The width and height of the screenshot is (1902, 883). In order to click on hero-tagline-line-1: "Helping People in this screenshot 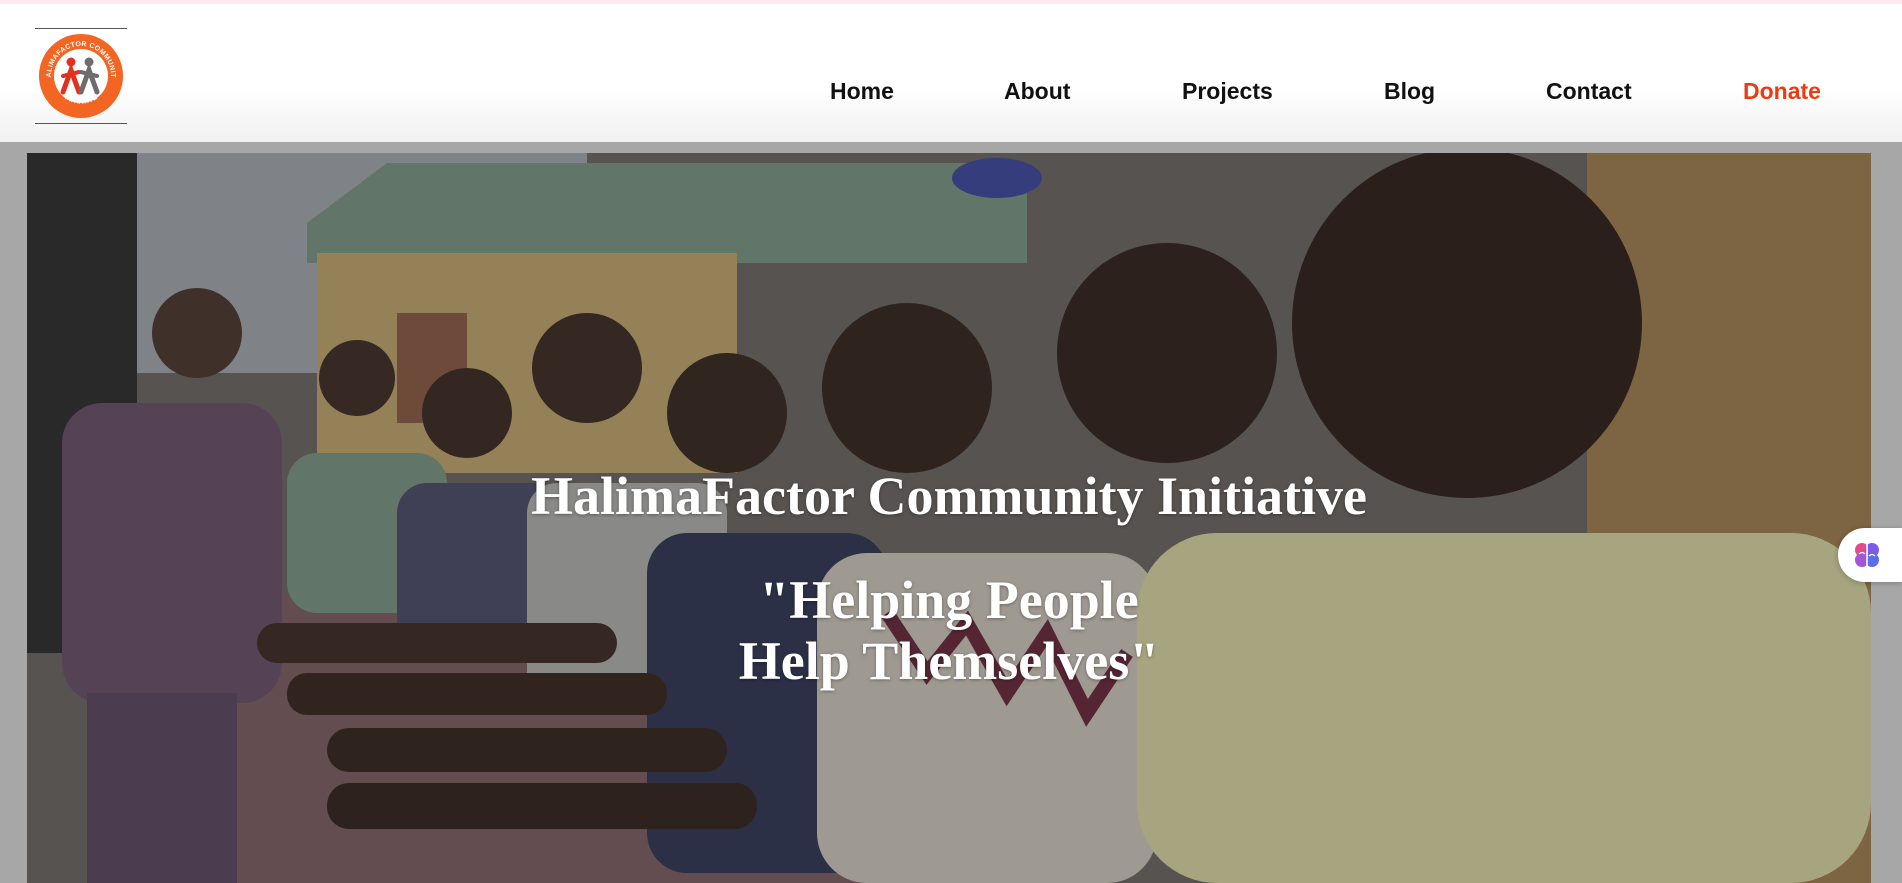, I will do `click(949, 600)`.